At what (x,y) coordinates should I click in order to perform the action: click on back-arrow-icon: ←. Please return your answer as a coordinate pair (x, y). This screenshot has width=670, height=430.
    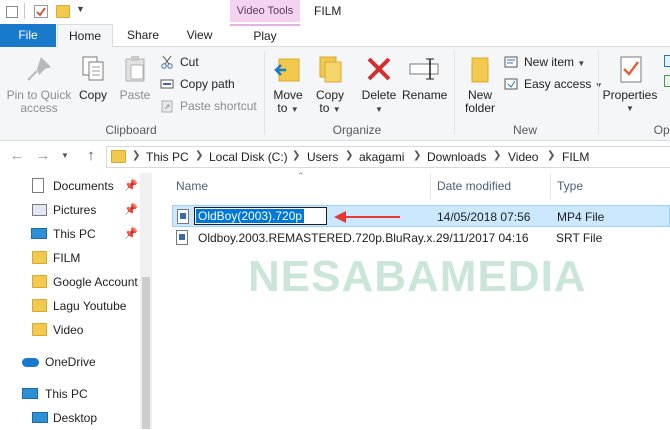
    Looking at the image, I should click on (17, 156).